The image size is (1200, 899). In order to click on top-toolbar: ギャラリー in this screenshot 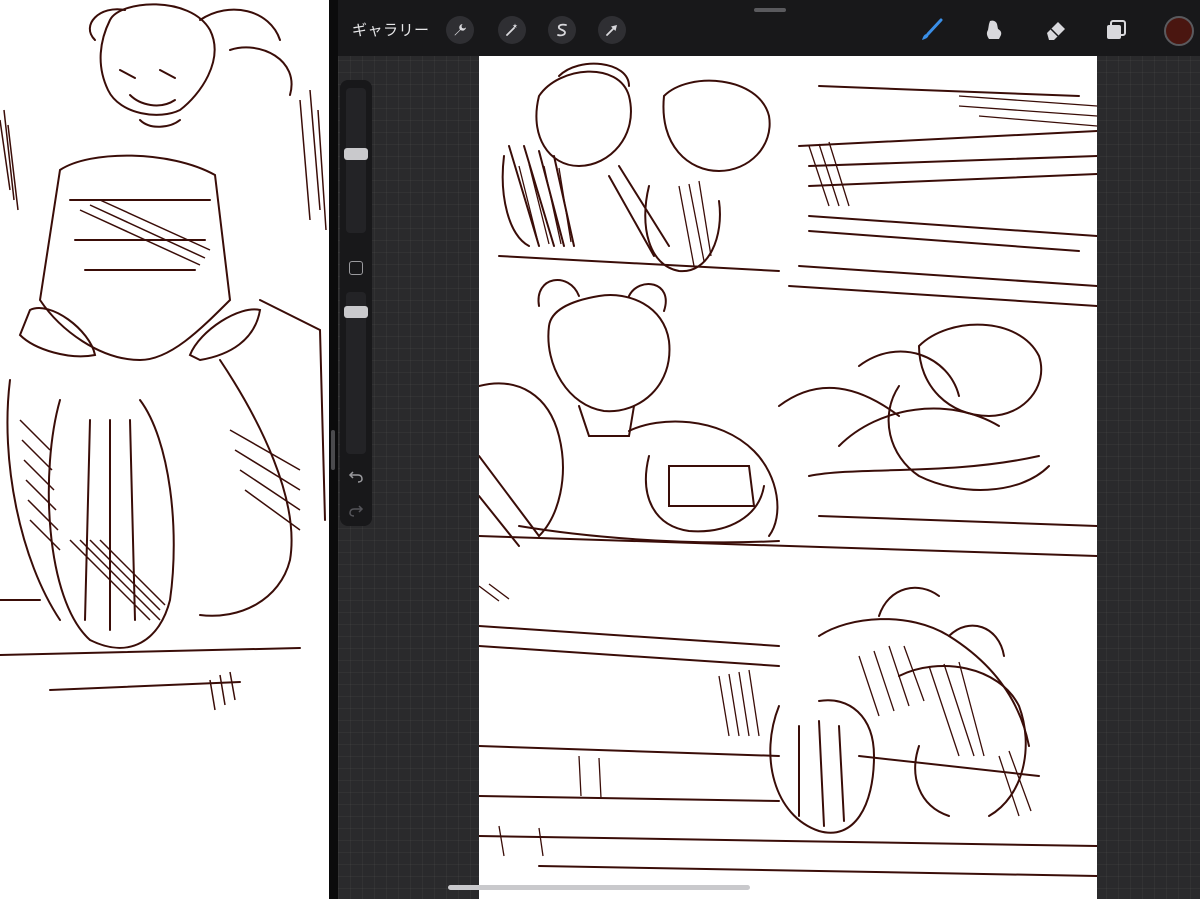, I will do `click(769, 28)`.